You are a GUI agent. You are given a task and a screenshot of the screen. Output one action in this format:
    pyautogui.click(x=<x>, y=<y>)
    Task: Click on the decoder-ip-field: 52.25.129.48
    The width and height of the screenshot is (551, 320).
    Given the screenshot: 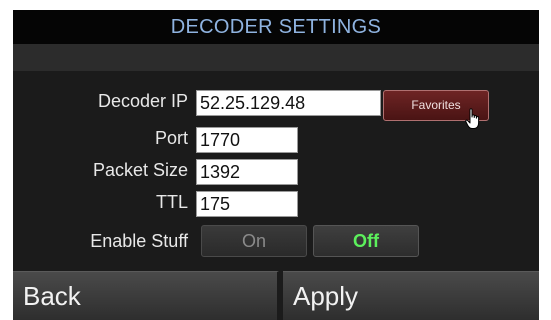 What is the action you would take?
    pyautogui.click(x=288, y=103)
    